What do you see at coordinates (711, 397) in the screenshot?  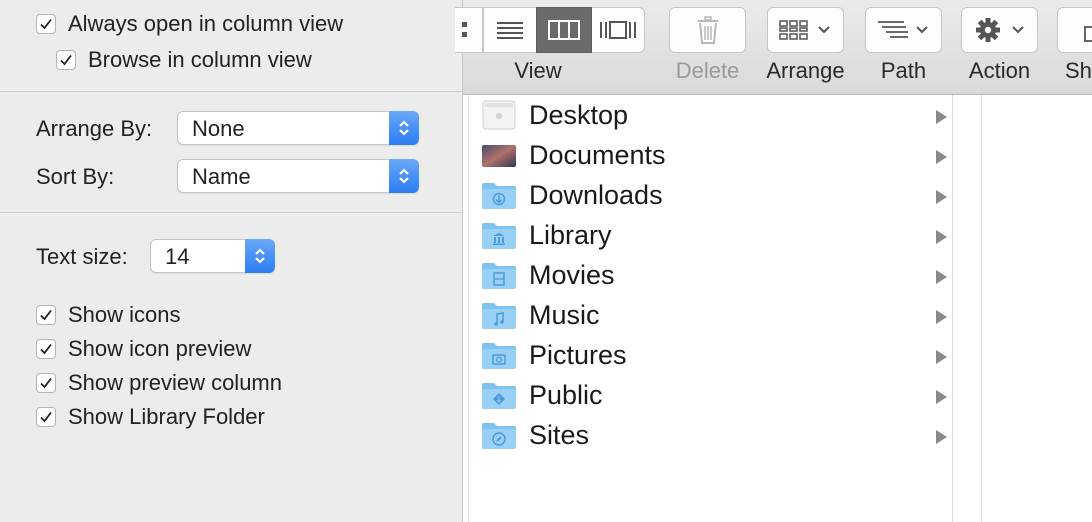 I see `file-row: Public` at bounding box center [711, 397].